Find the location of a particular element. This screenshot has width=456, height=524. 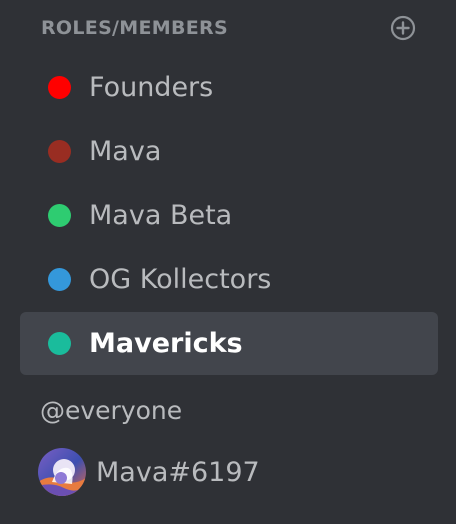

role-item-og-kollectors: OG Kollectors is located at coordinates (229, 279).